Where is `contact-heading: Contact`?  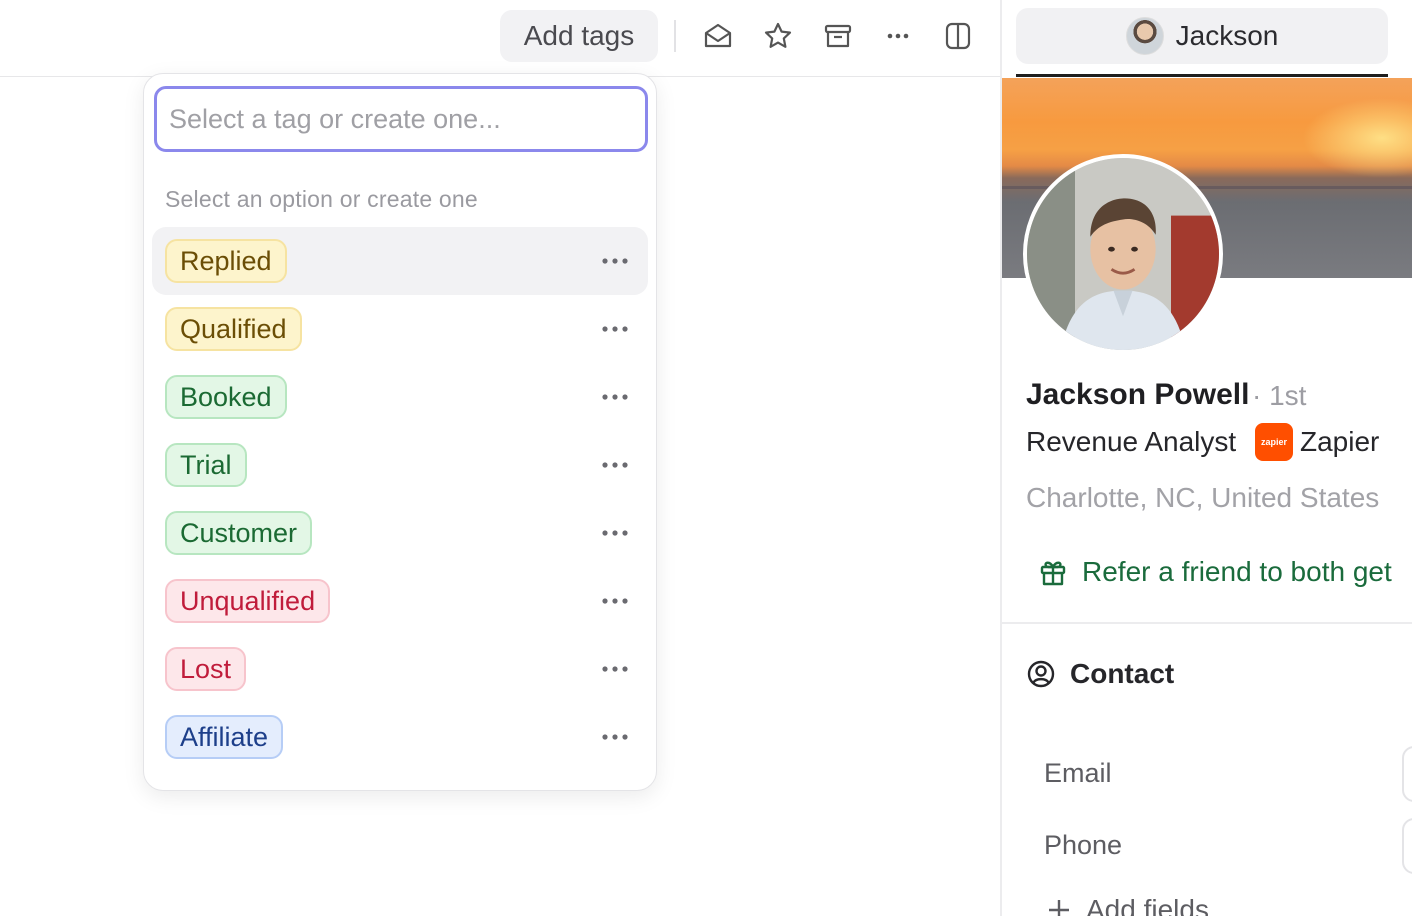 contact-heading: Contact is located at coordinates (1122, 673).